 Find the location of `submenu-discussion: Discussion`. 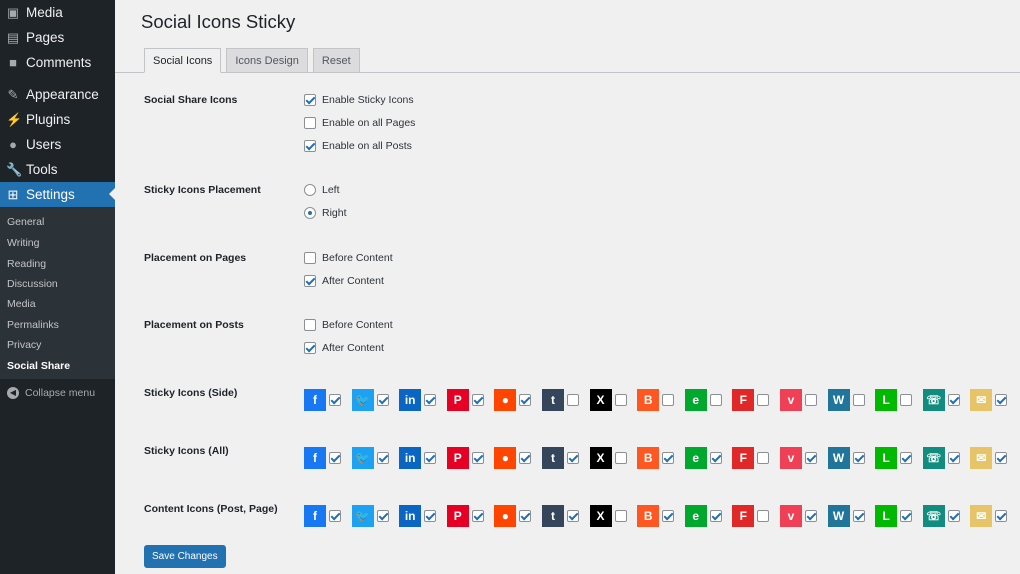

submenu-discussion: Discussion is located at coordinates (32, 284).